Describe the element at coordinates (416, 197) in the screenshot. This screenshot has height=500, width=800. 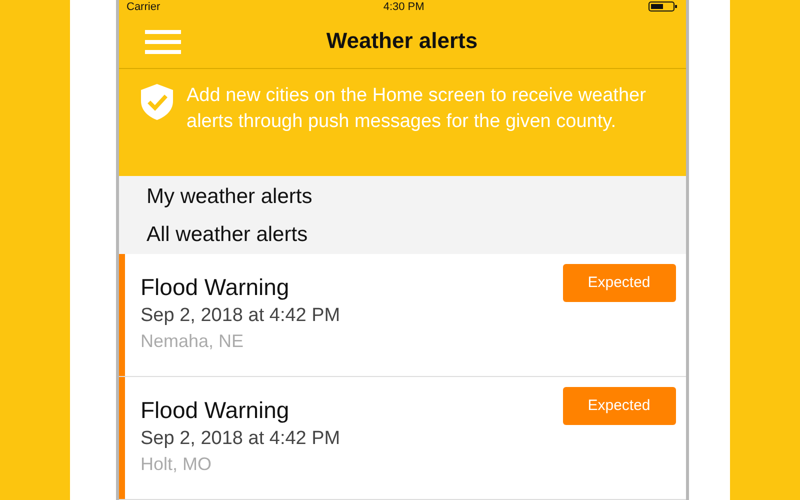
I see `section-header: My weather alerts` at that location.